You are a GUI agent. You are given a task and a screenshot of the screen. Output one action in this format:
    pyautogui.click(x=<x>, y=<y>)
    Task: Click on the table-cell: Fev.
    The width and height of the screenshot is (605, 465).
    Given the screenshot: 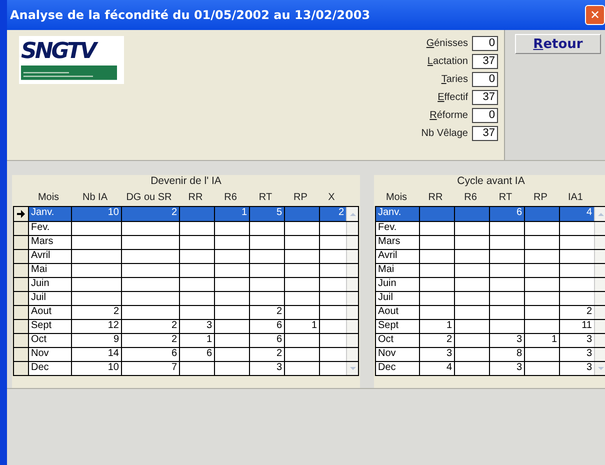 What is the action you would take?
    pyautogui.click(x=49, y=228)
    